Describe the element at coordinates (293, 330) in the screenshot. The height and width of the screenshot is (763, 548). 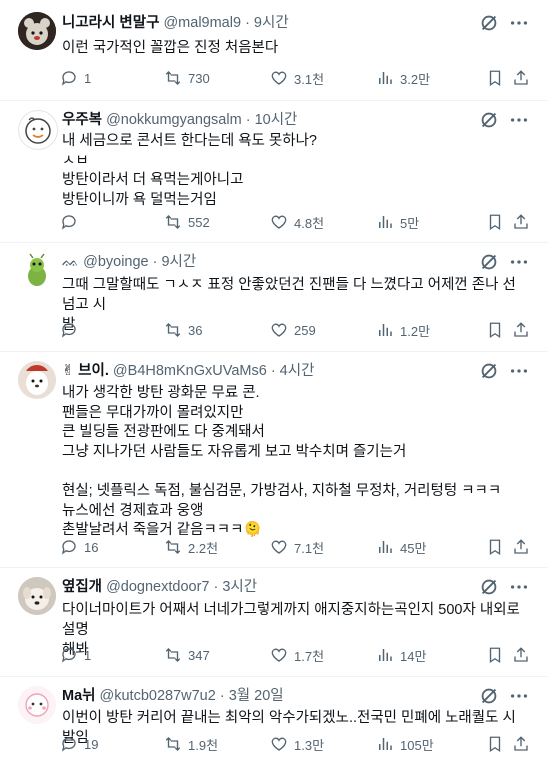
I see `like-button: 259` at that location.